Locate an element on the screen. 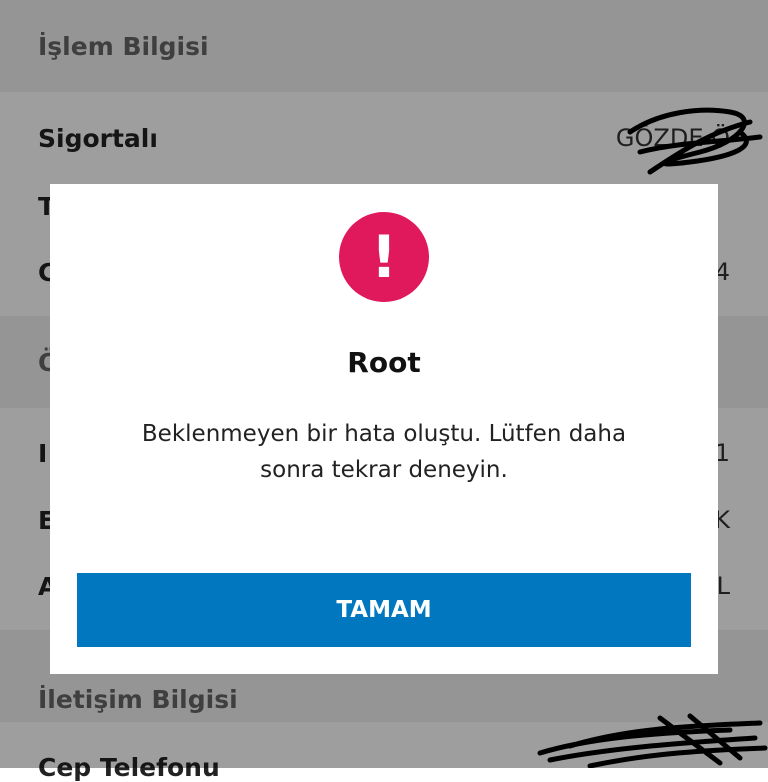  dialog-title: Root is located at coordinates (384, 362).